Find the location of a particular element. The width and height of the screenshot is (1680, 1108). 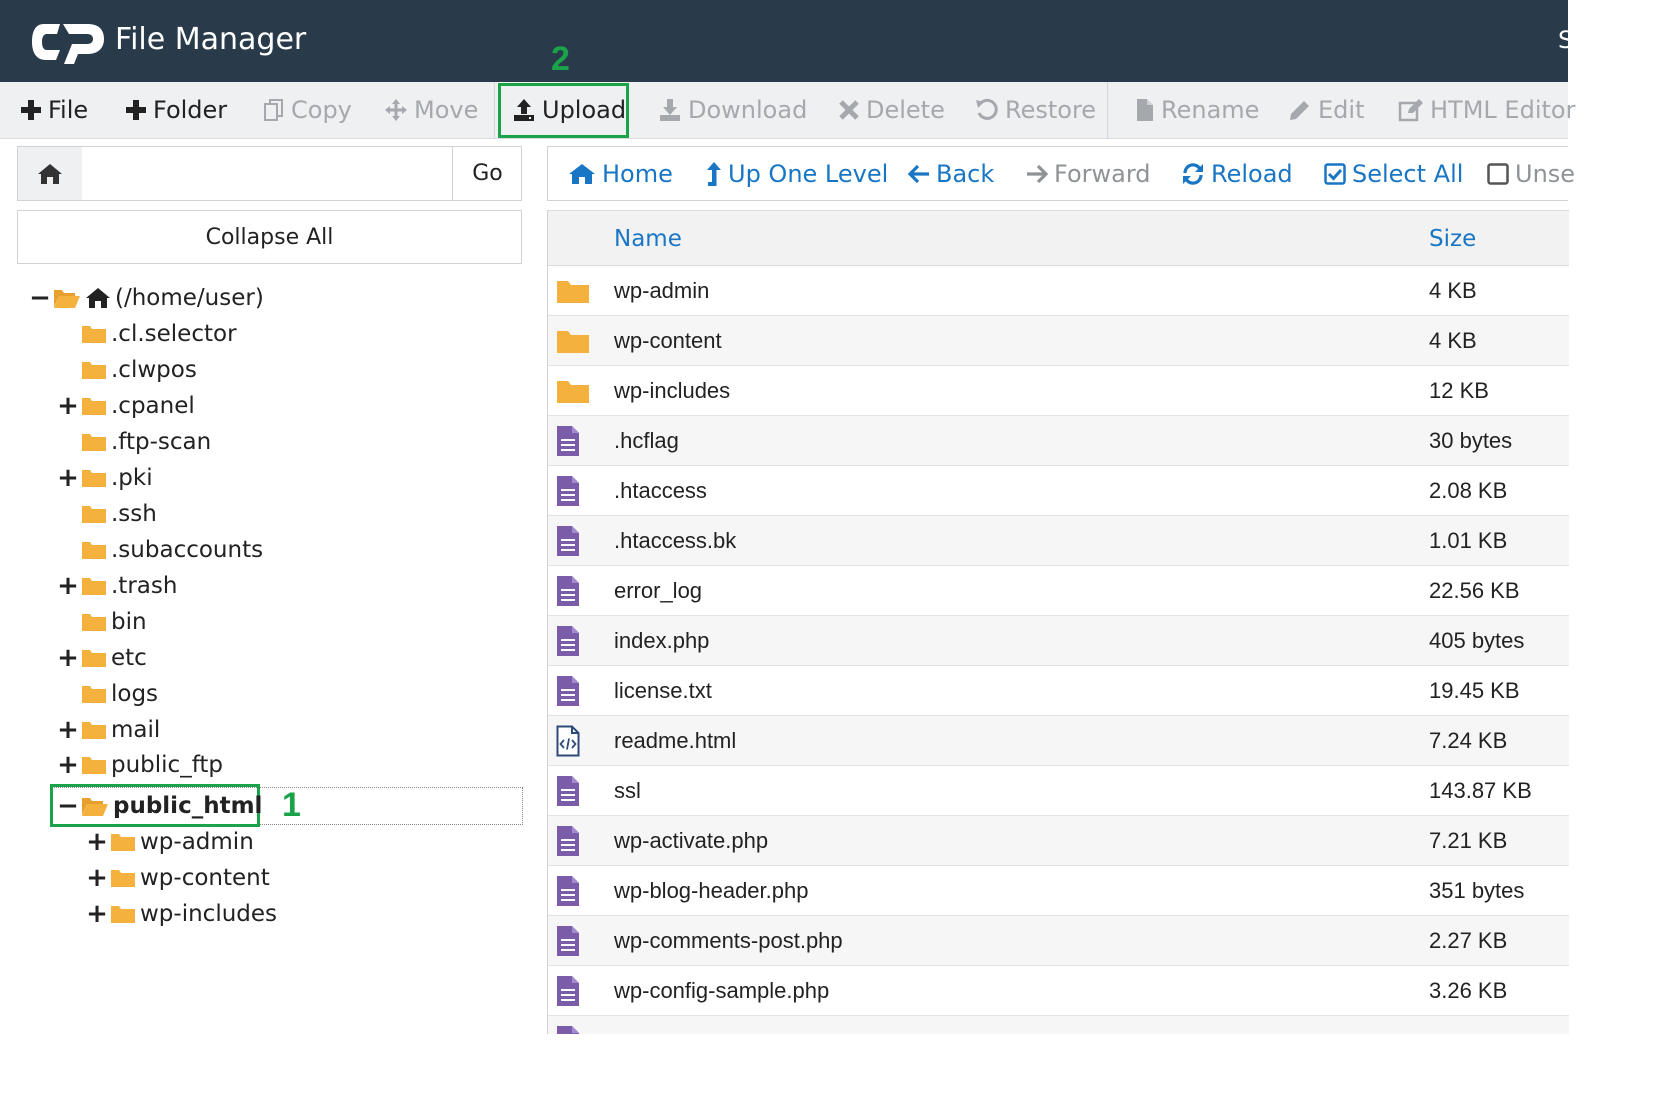

tree-item-label: bin is located at coordinates (129, 622).